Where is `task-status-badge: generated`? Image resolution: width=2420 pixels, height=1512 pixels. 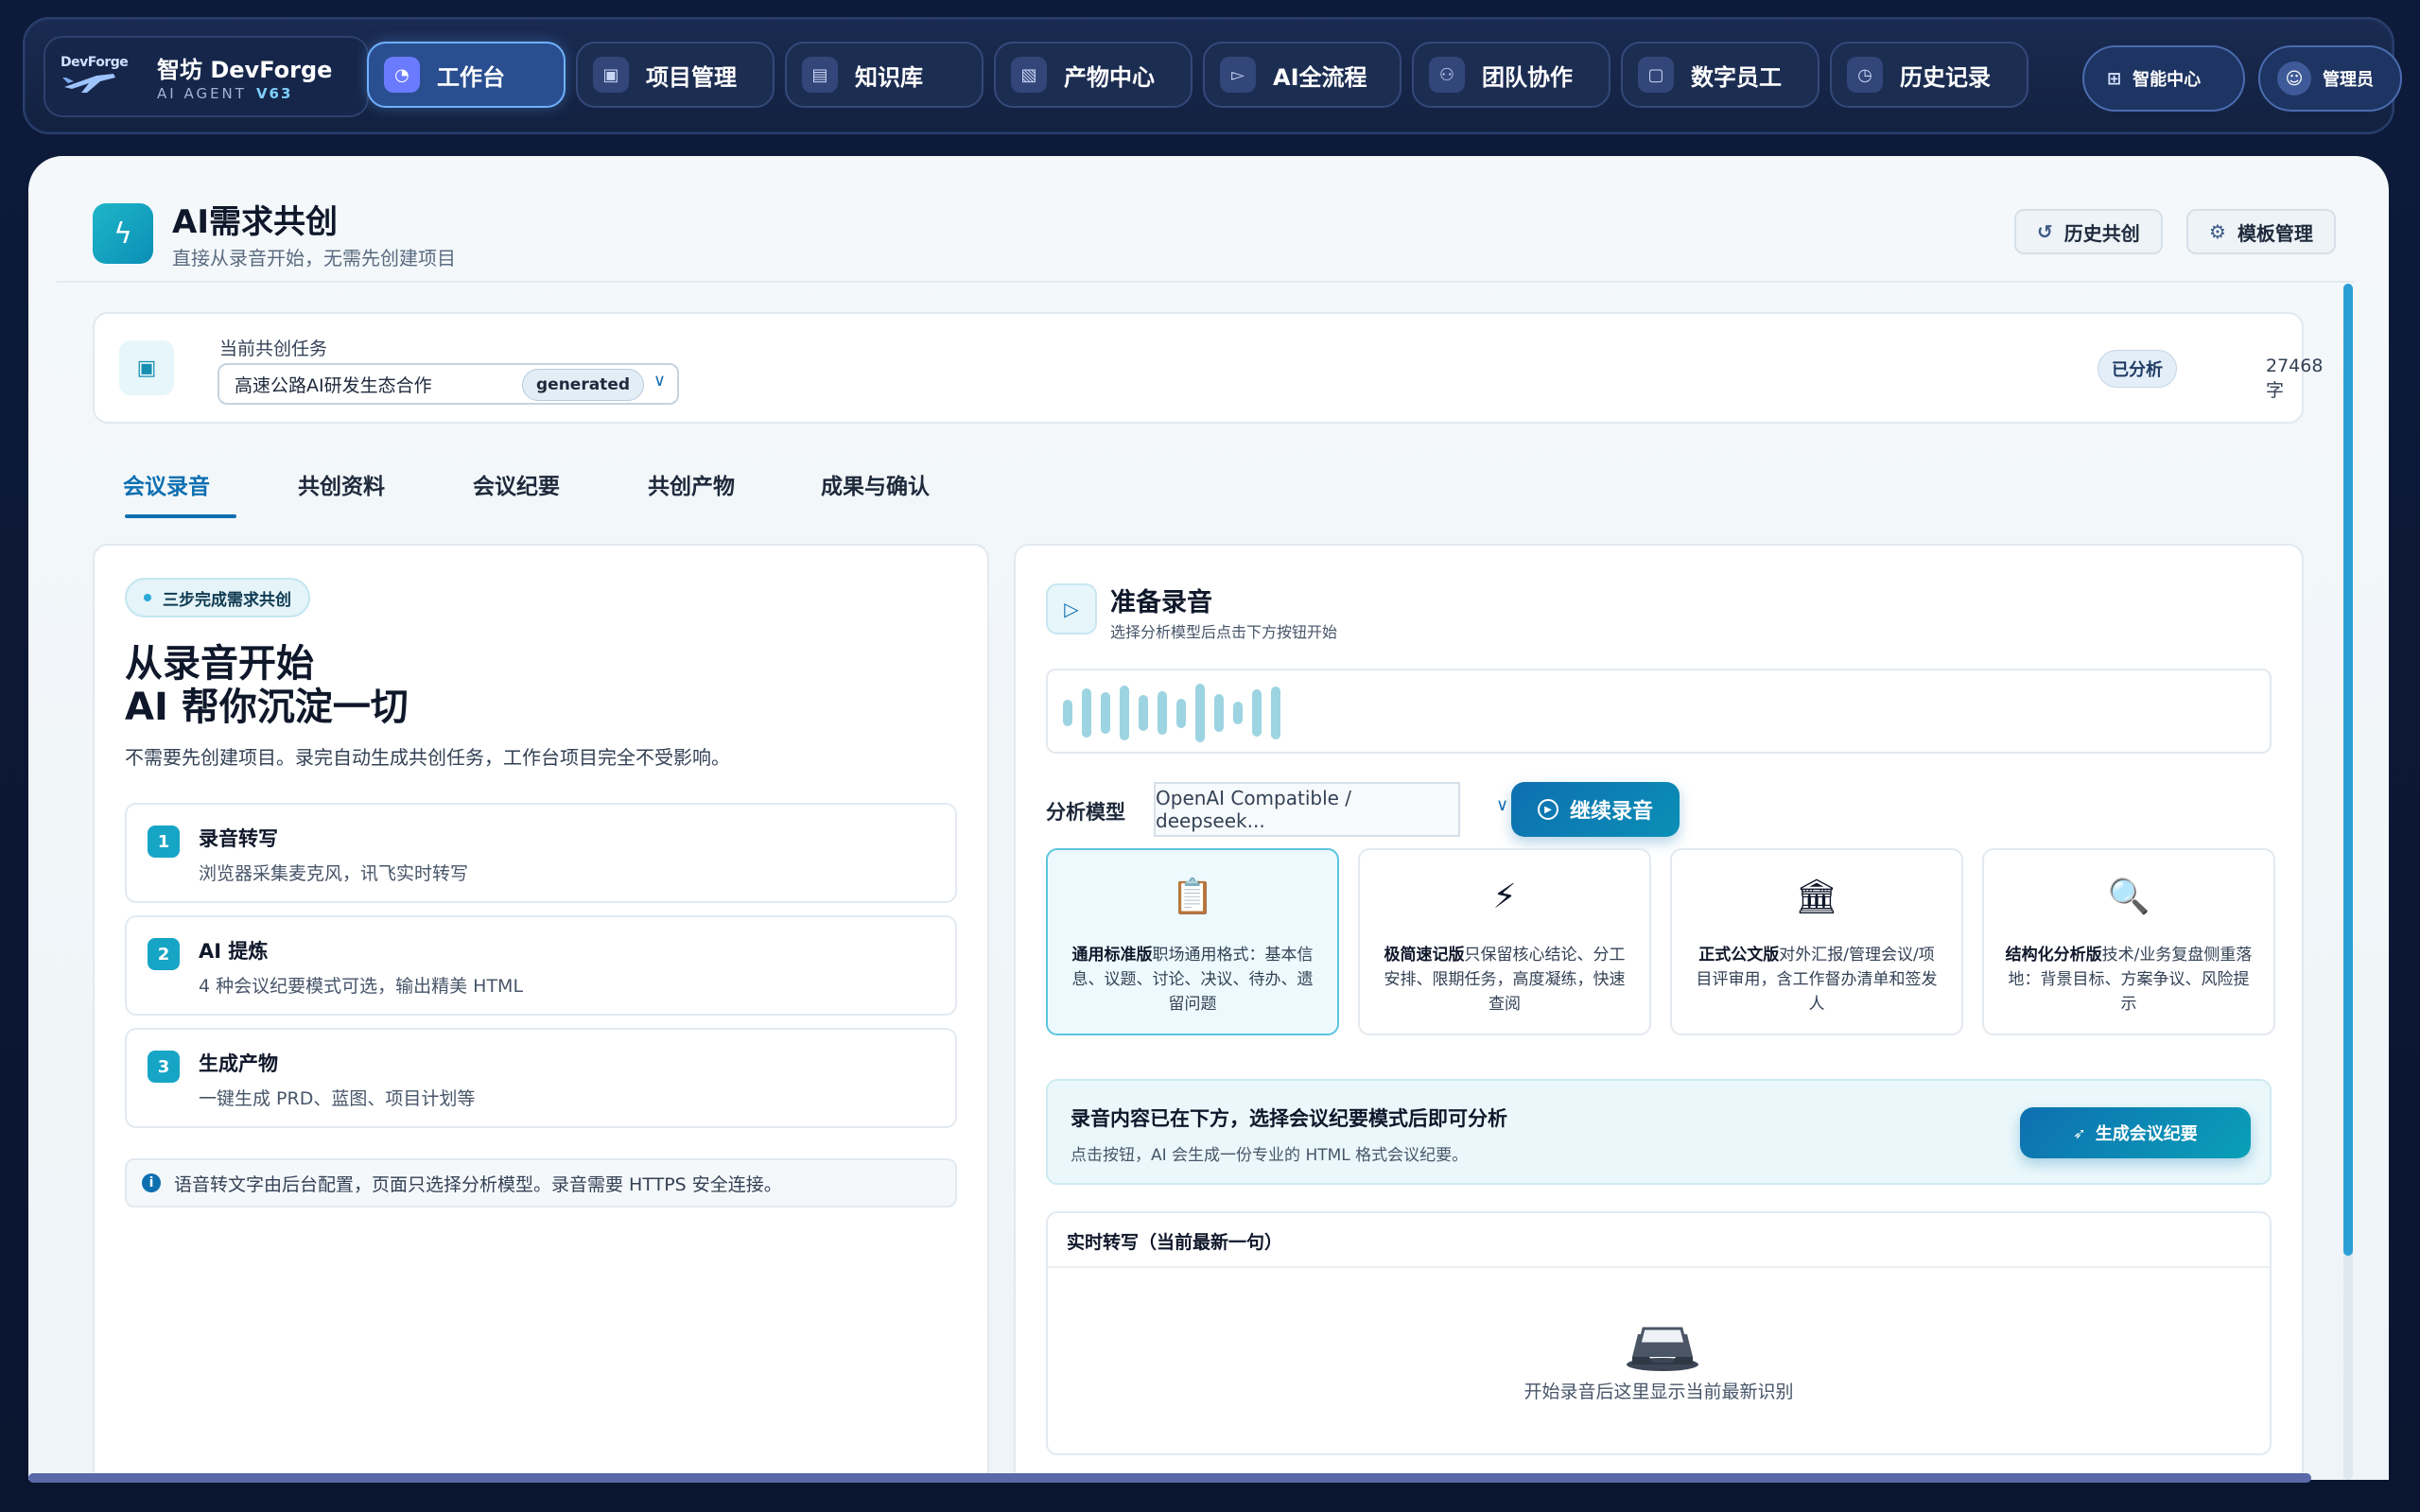
task-status-badge: generated is located at coordinates (584, 385).